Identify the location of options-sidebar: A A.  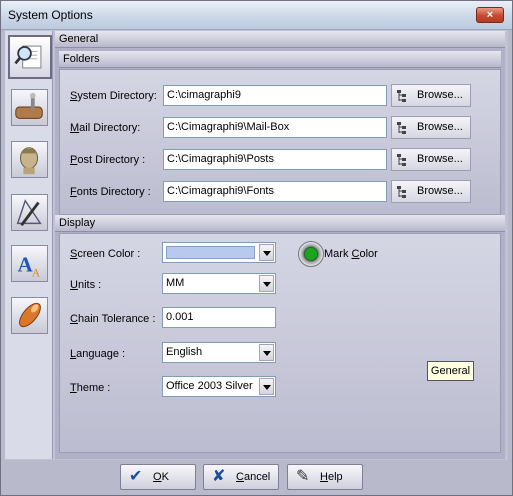
(29, 245).